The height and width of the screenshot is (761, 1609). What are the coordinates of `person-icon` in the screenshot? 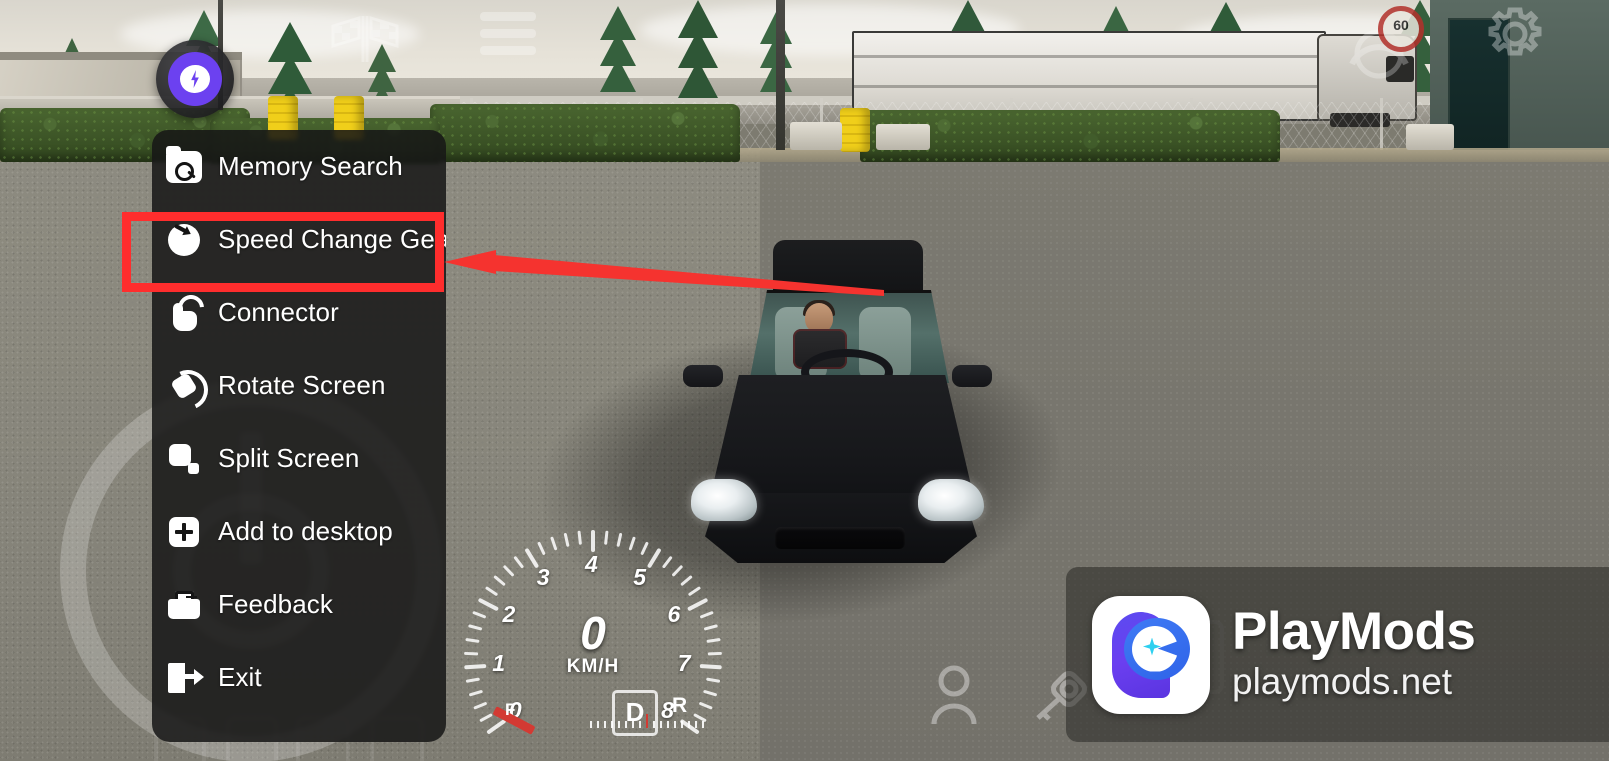 It's located at (954, 695).